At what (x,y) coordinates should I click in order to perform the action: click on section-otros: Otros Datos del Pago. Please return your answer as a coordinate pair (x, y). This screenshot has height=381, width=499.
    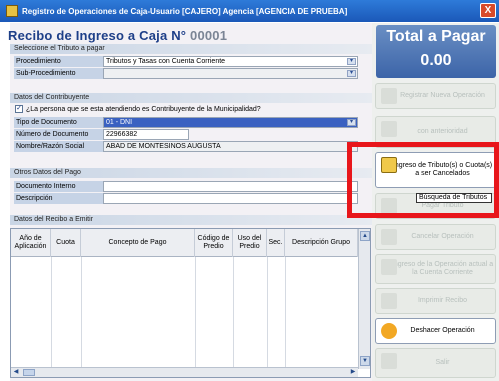
    Looking at the image, I should click on (191, 173).